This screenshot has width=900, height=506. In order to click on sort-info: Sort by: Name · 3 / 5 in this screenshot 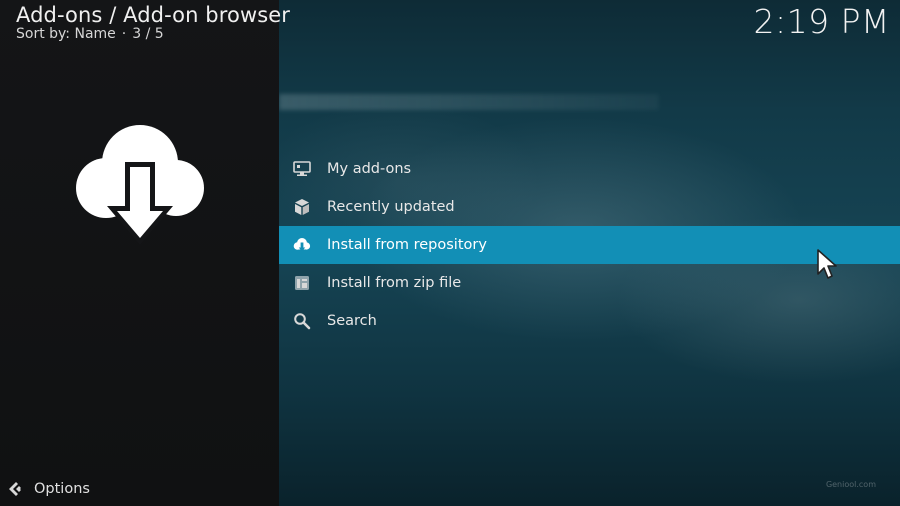, I will do `click(90, 34)`.